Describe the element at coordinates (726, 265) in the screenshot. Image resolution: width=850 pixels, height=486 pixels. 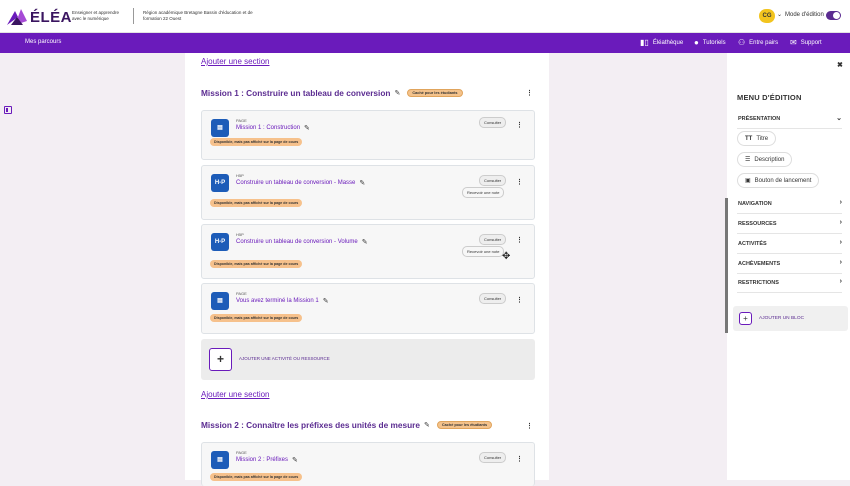
I see `drawer-scrollbar` at that location.